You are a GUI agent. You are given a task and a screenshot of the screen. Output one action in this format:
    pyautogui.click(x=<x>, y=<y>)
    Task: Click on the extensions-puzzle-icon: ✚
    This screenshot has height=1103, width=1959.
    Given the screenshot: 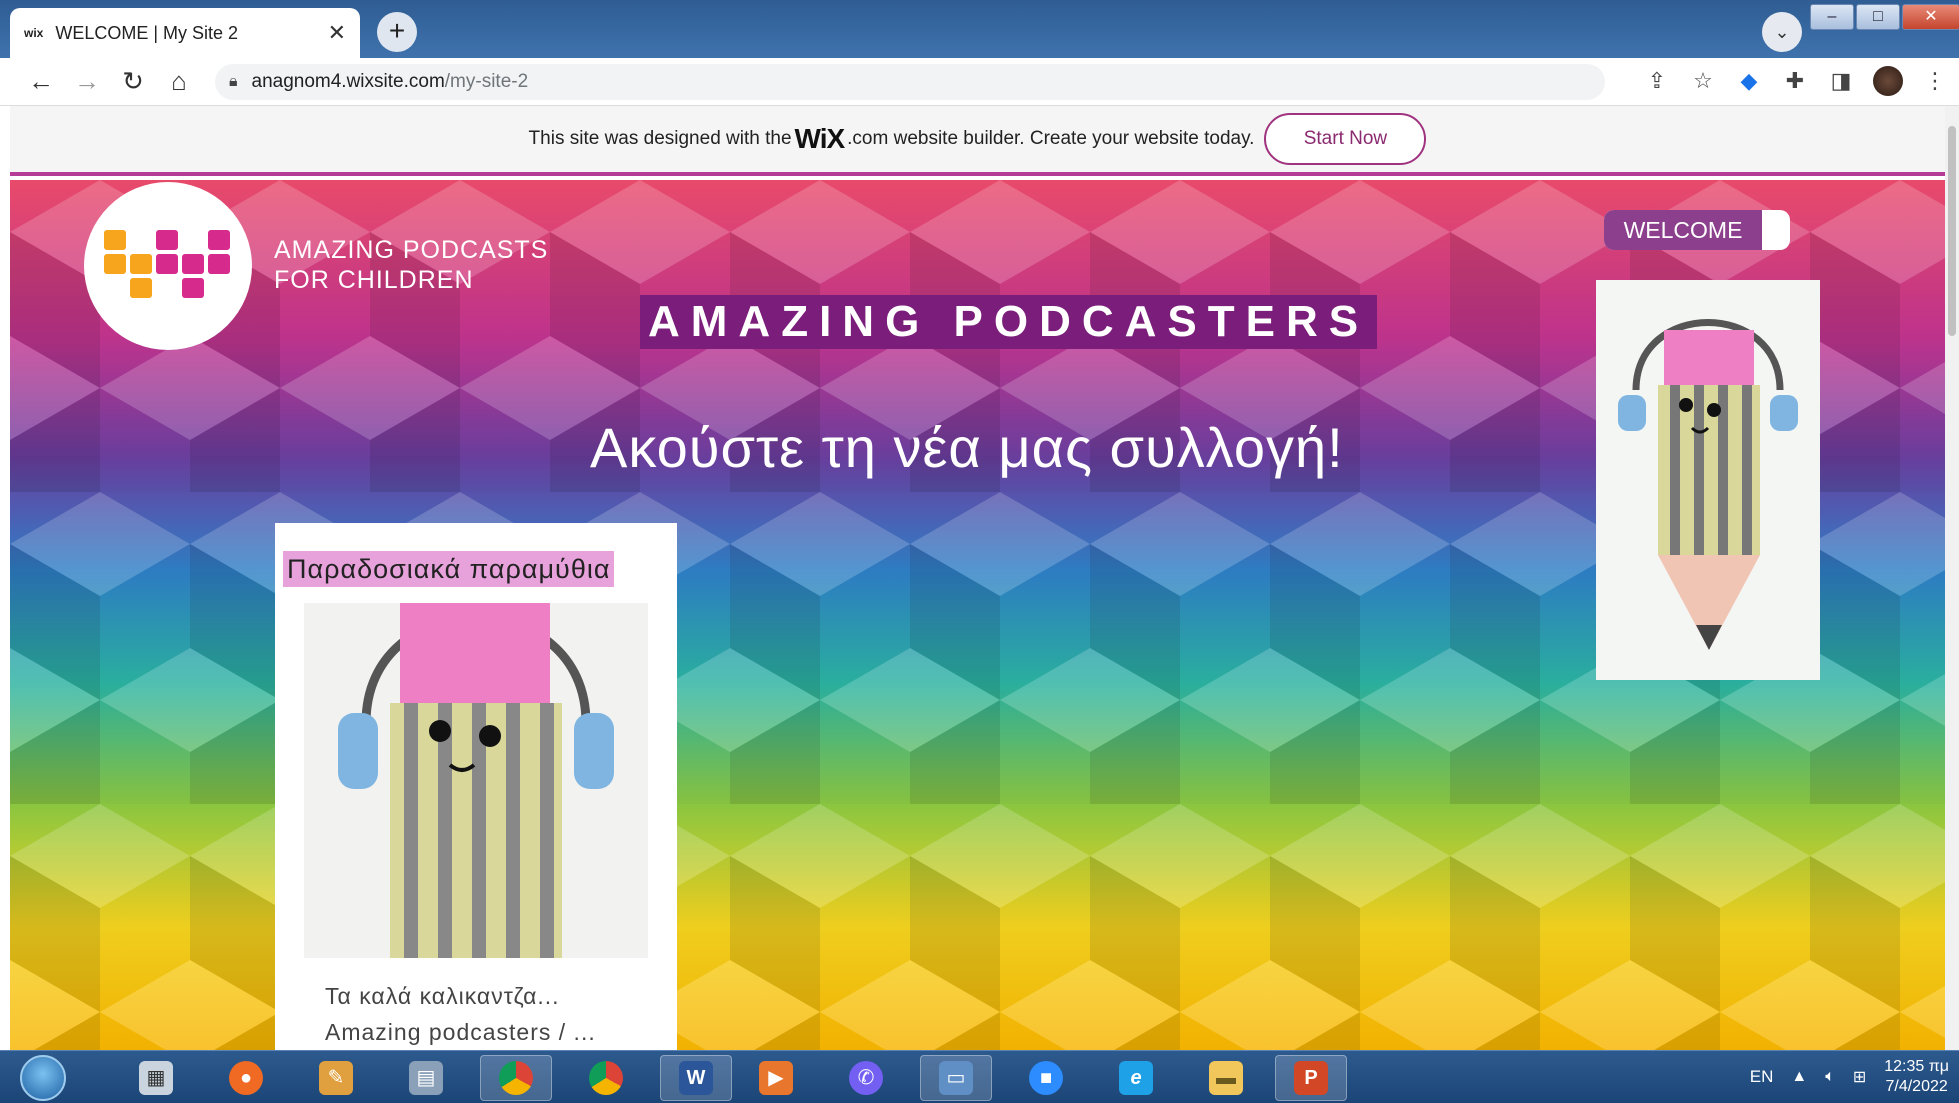 What is the action you would take?
    pyautogui.click(x=1795, y=81)
    